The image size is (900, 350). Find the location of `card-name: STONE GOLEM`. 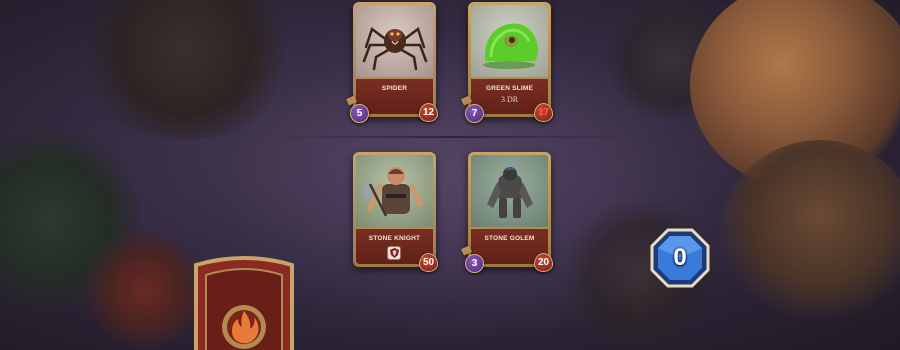

card-name: STONE GOLEM is located at coordinates (509, 238).